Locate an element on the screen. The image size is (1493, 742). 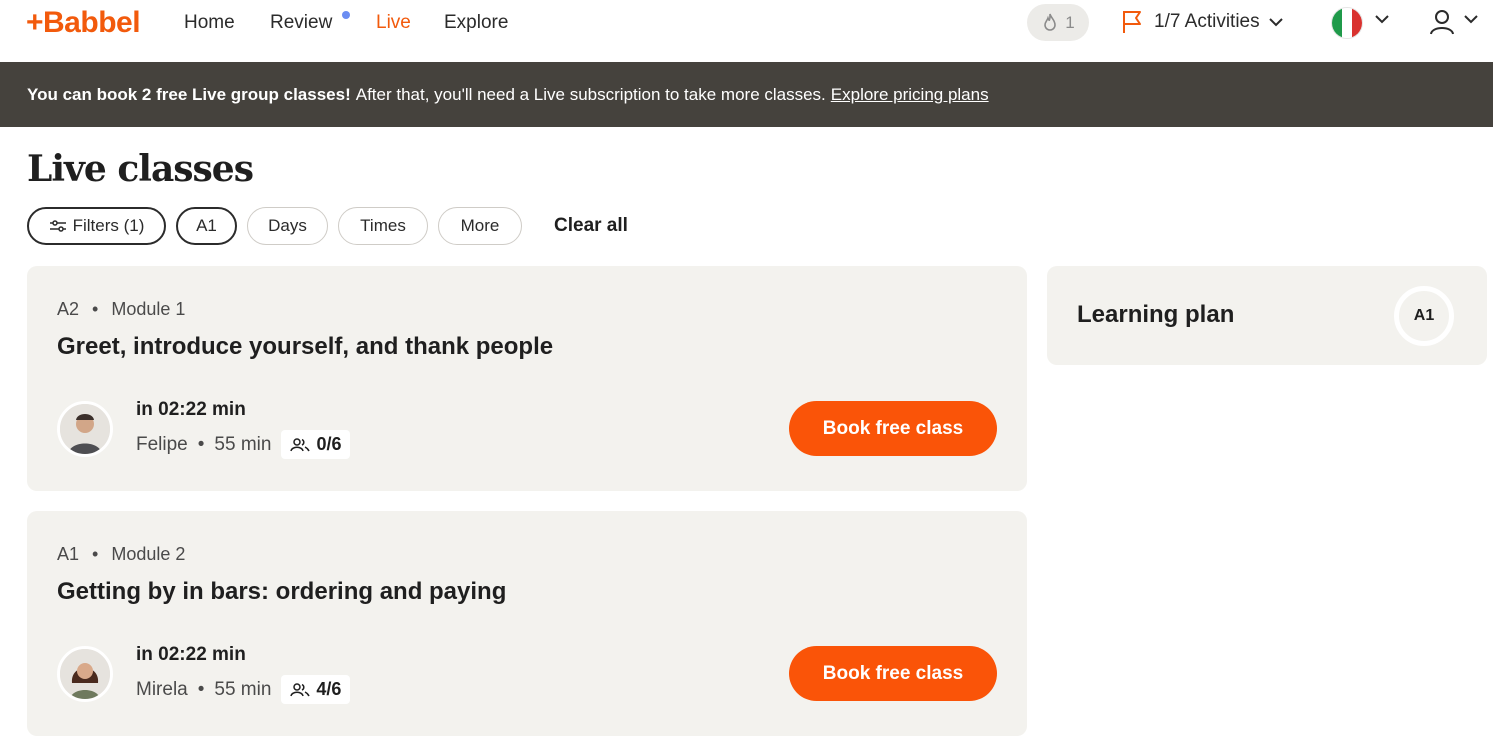
filters-label: Filters (1) is located at coordinates (108, 225).